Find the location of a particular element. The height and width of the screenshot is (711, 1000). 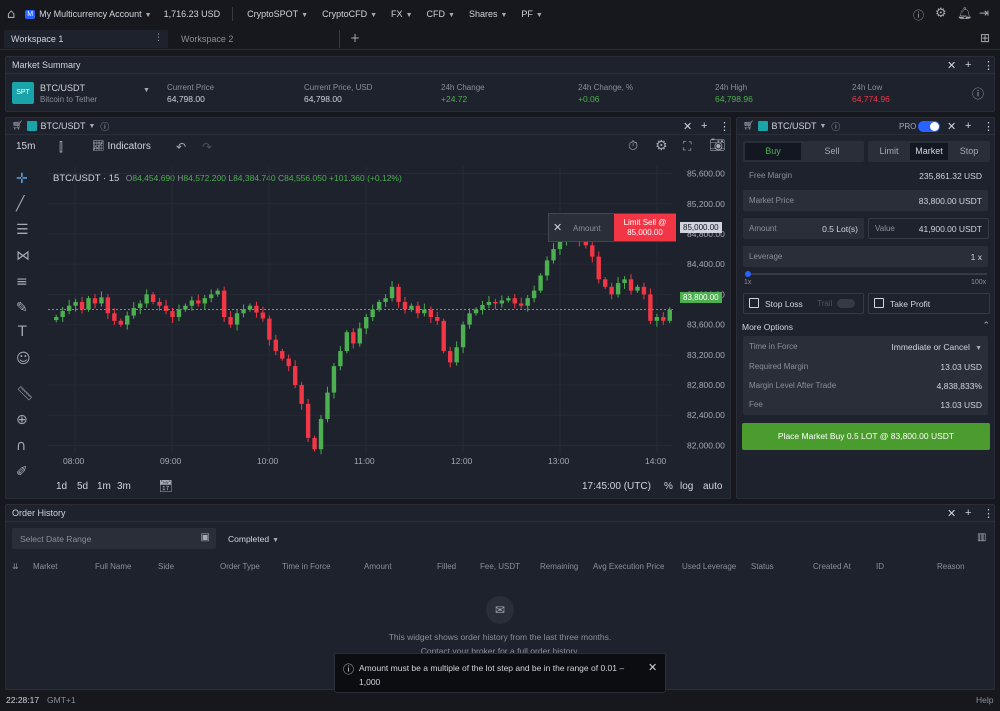

sell-tab: Sell is located at coordinates (832, 151).